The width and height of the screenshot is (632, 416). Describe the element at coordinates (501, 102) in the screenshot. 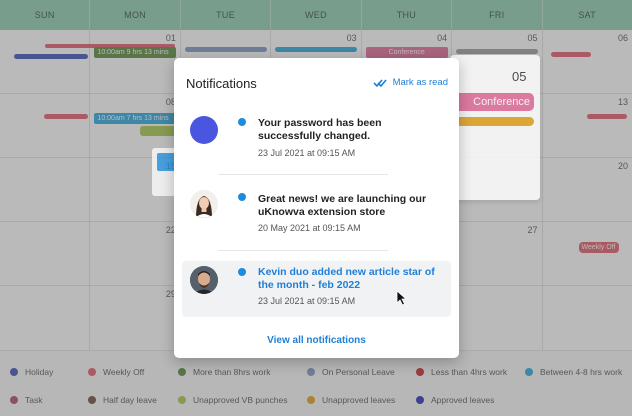

I see `popup-conference-label: Conference` at that location.